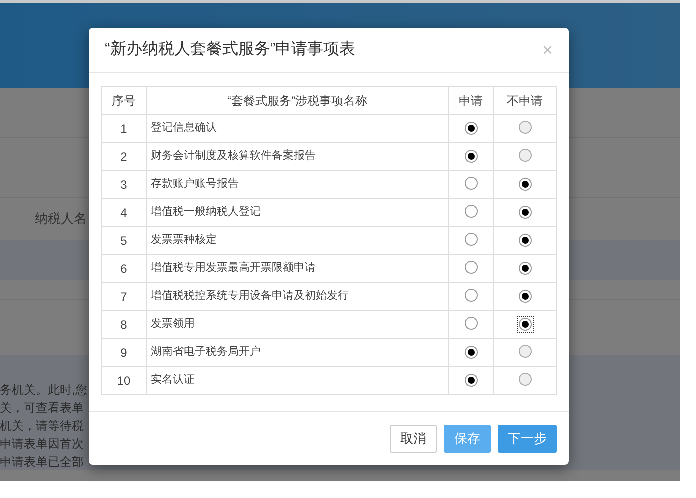 The height and width of the screenshot is (498, 696). I want to click on table-cell: 湖南省电子税务局开户, so click(297, 352).